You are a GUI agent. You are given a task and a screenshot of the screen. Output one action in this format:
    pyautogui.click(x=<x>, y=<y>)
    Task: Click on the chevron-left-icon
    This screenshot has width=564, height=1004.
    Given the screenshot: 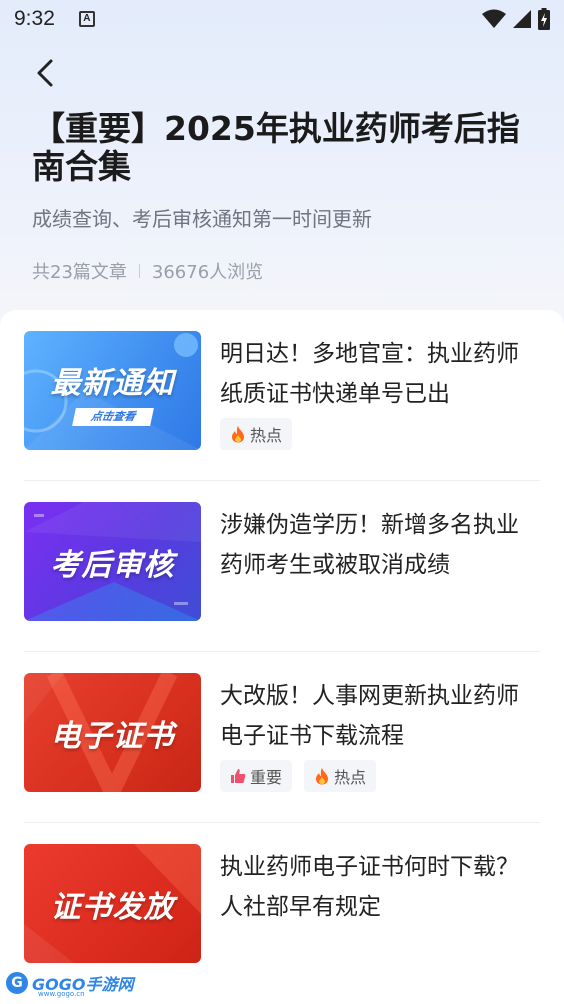 What is the action you would take?
    pyautogui.click(x=45, y=73)
    